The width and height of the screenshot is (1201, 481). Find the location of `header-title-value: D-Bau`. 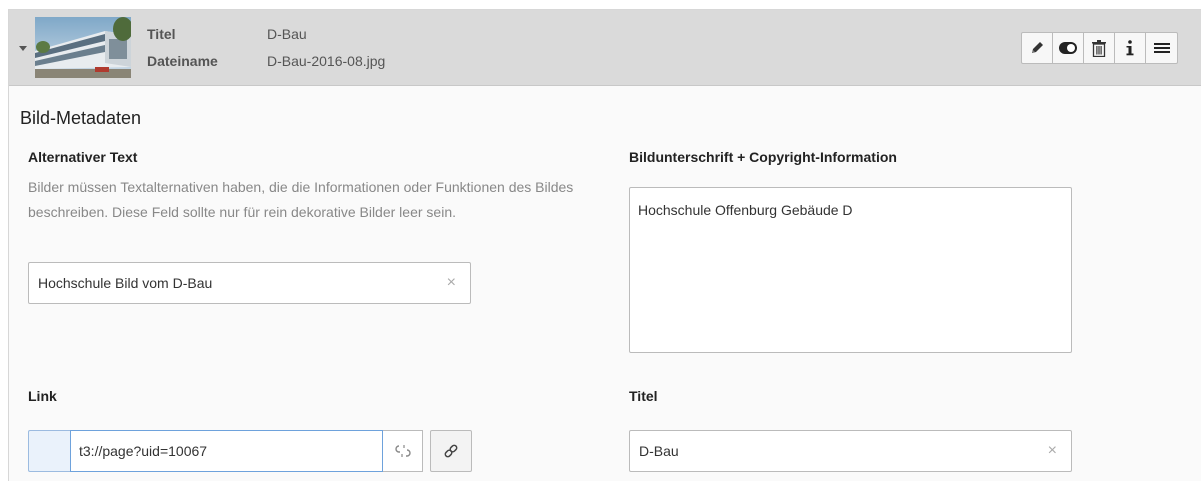

header-title-value: D-Bau is located at coordinates (287, 34).